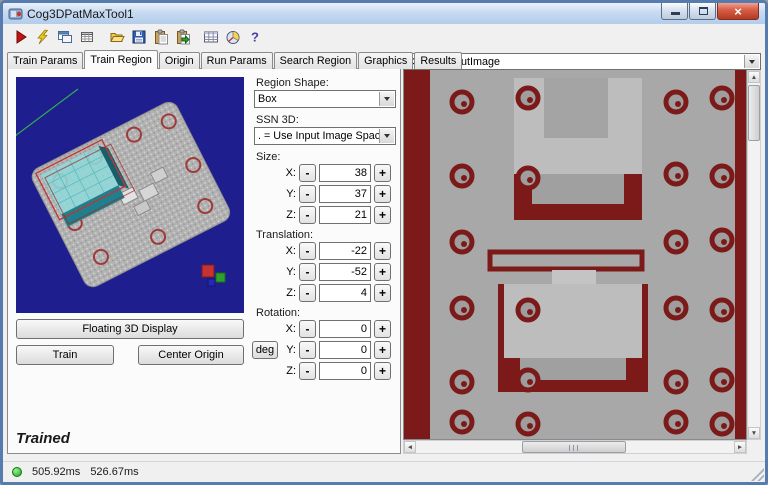  Describe the element at coordinates (382, 251) in the screenshot. I see `translation-x-increment-button: +` at that location.